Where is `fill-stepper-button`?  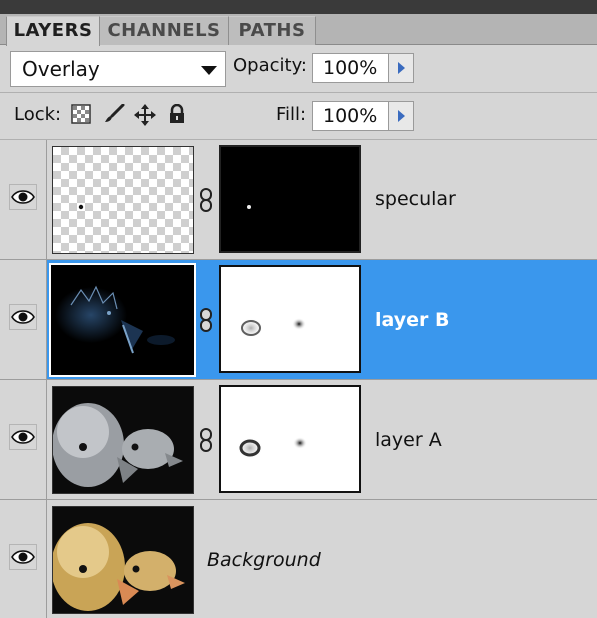 fill-stepper-button is located at coordinates (401, 116).